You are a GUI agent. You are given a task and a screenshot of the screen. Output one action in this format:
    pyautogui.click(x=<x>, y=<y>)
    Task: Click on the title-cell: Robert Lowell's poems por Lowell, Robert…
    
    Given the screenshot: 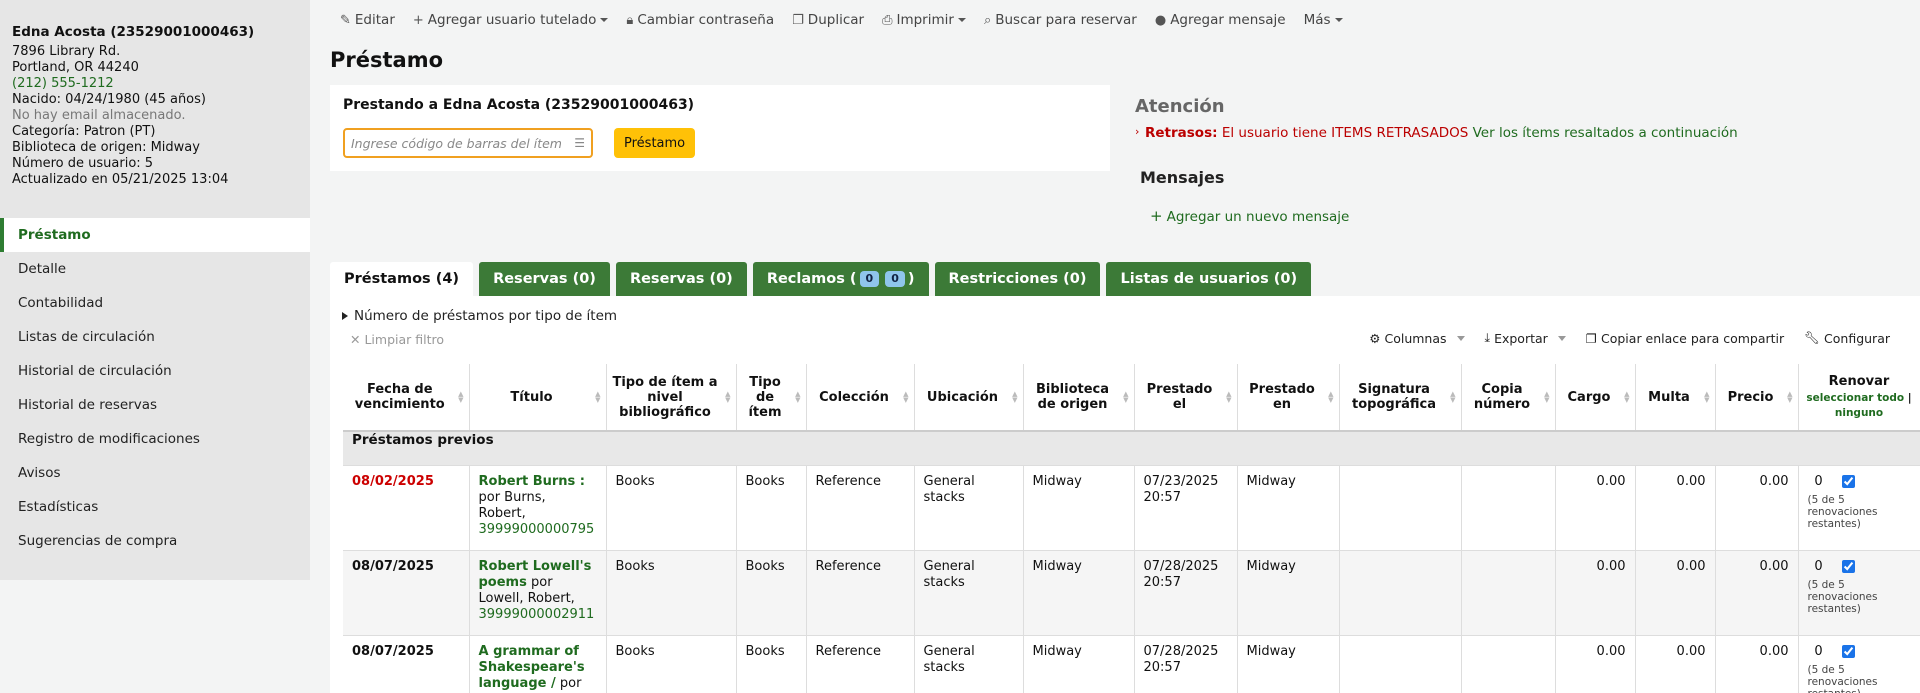 What is the action you would take?
    pyautogui.click(x=538, y=593)
    